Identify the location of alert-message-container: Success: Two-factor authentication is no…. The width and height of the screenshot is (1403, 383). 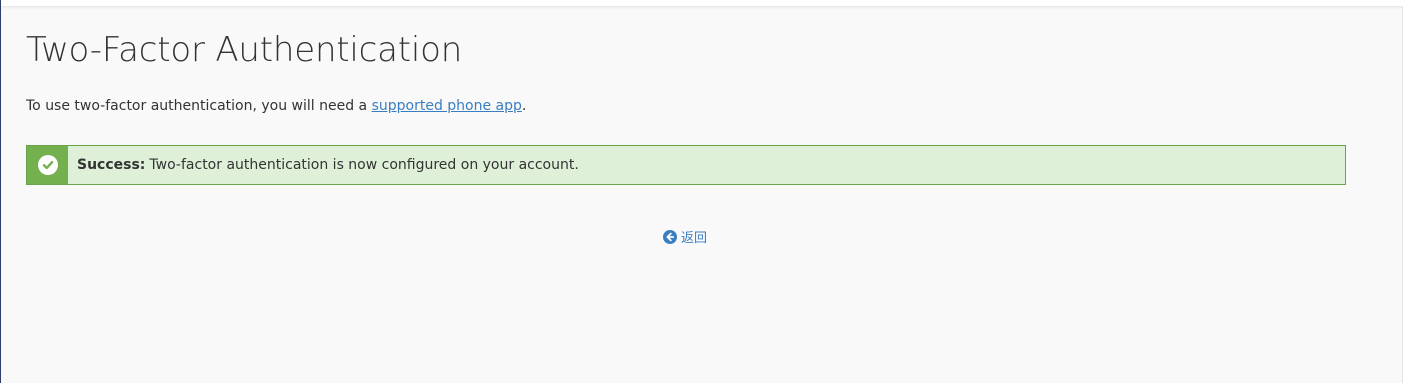
(323, 165).